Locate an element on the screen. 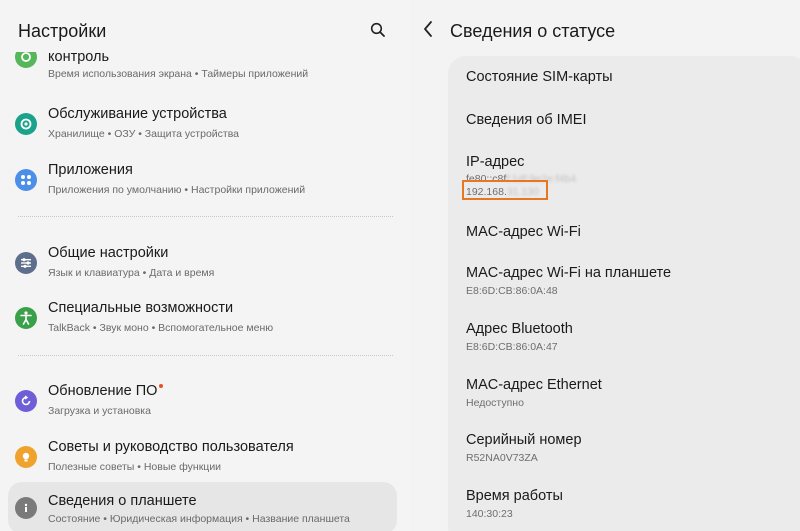 This screenshot has width=800, height=531. software-update-icon is located at coordinates (26, 401).